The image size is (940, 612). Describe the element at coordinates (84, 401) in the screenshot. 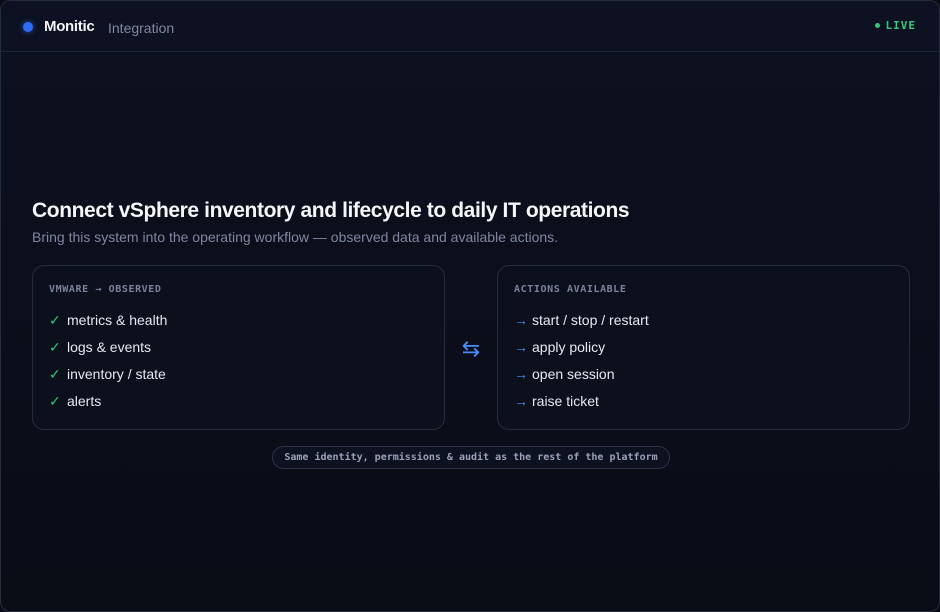

I see `list-item-label: alerts` at that location.